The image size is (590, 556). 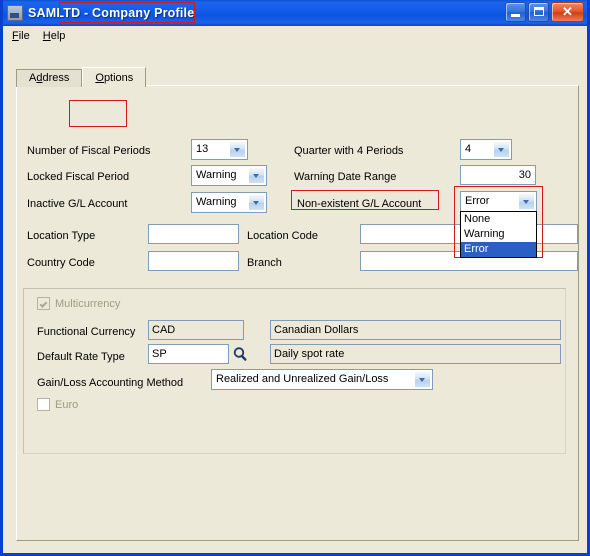 What do you see at coordinates (295, 13) in the screenshot?
I see `title-bar: SAMLTD - Company Profile ✕` at bounding box center [295, 13].